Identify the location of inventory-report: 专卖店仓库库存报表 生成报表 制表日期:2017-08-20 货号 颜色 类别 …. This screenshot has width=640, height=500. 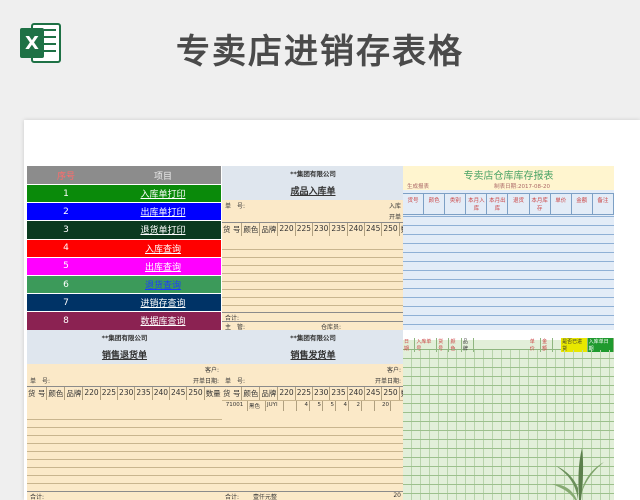
(508, 248).